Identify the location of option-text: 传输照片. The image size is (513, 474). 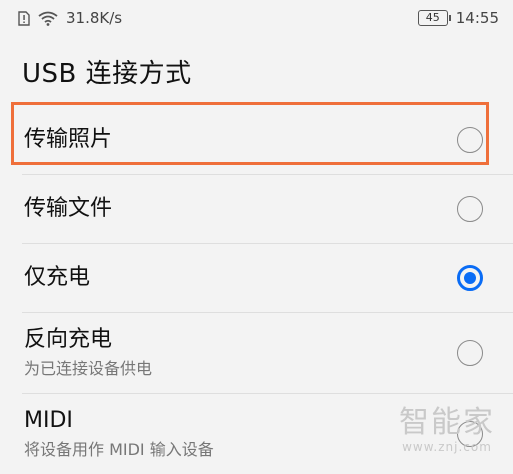
(68, 140).